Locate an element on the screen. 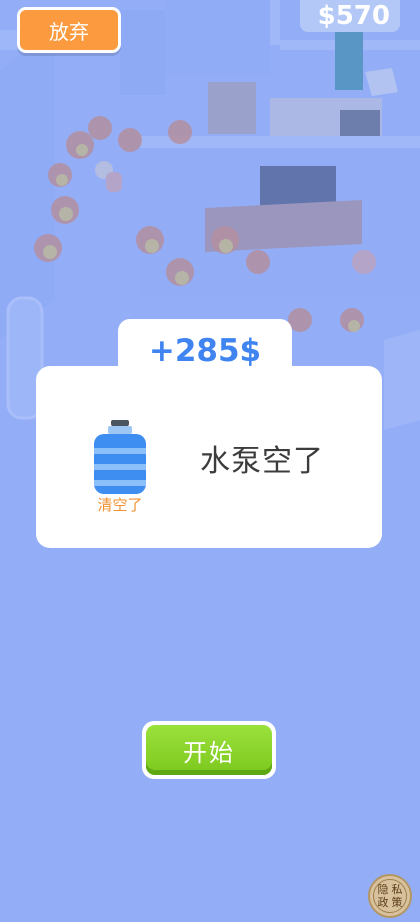 This screenshot has width=420, height=922. privacy-seal: 隐 私 政 策 is located at coordinates (390, 896).